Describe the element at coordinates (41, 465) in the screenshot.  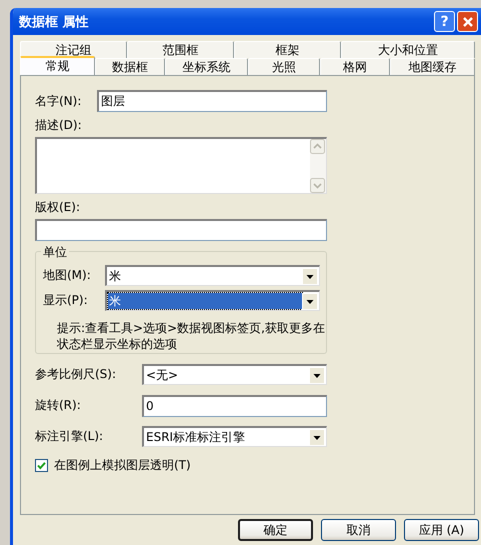
I see `checkbox` at that location.